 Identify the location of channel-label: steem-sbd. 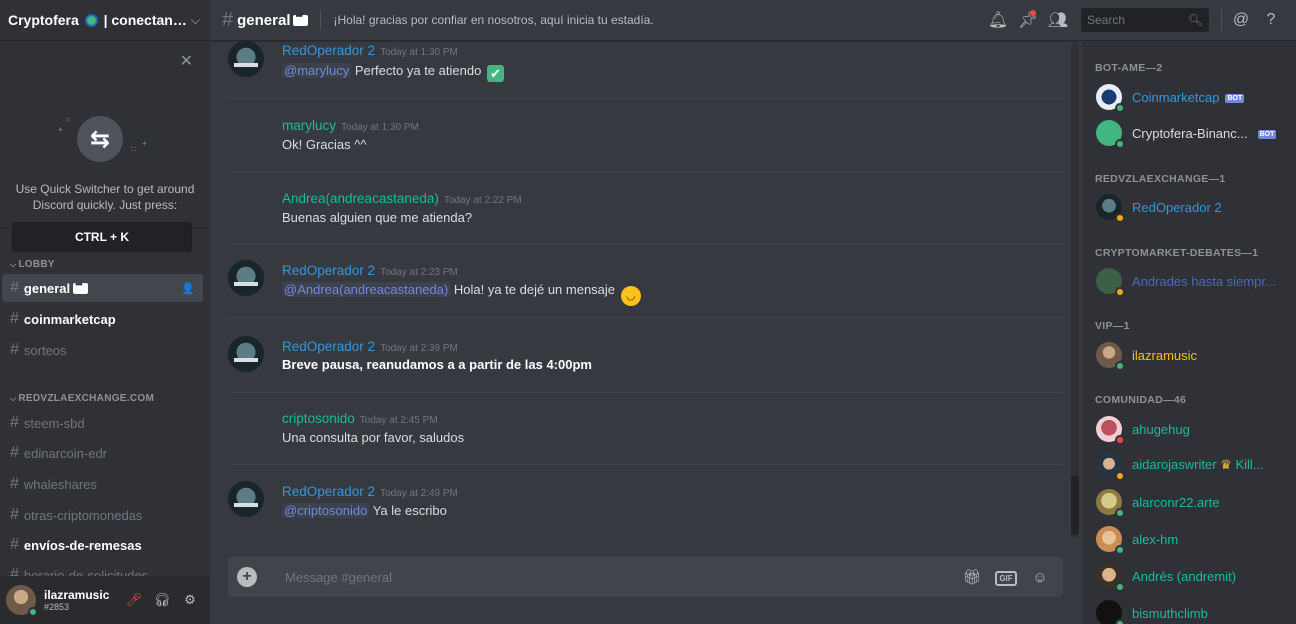
(54, 423).